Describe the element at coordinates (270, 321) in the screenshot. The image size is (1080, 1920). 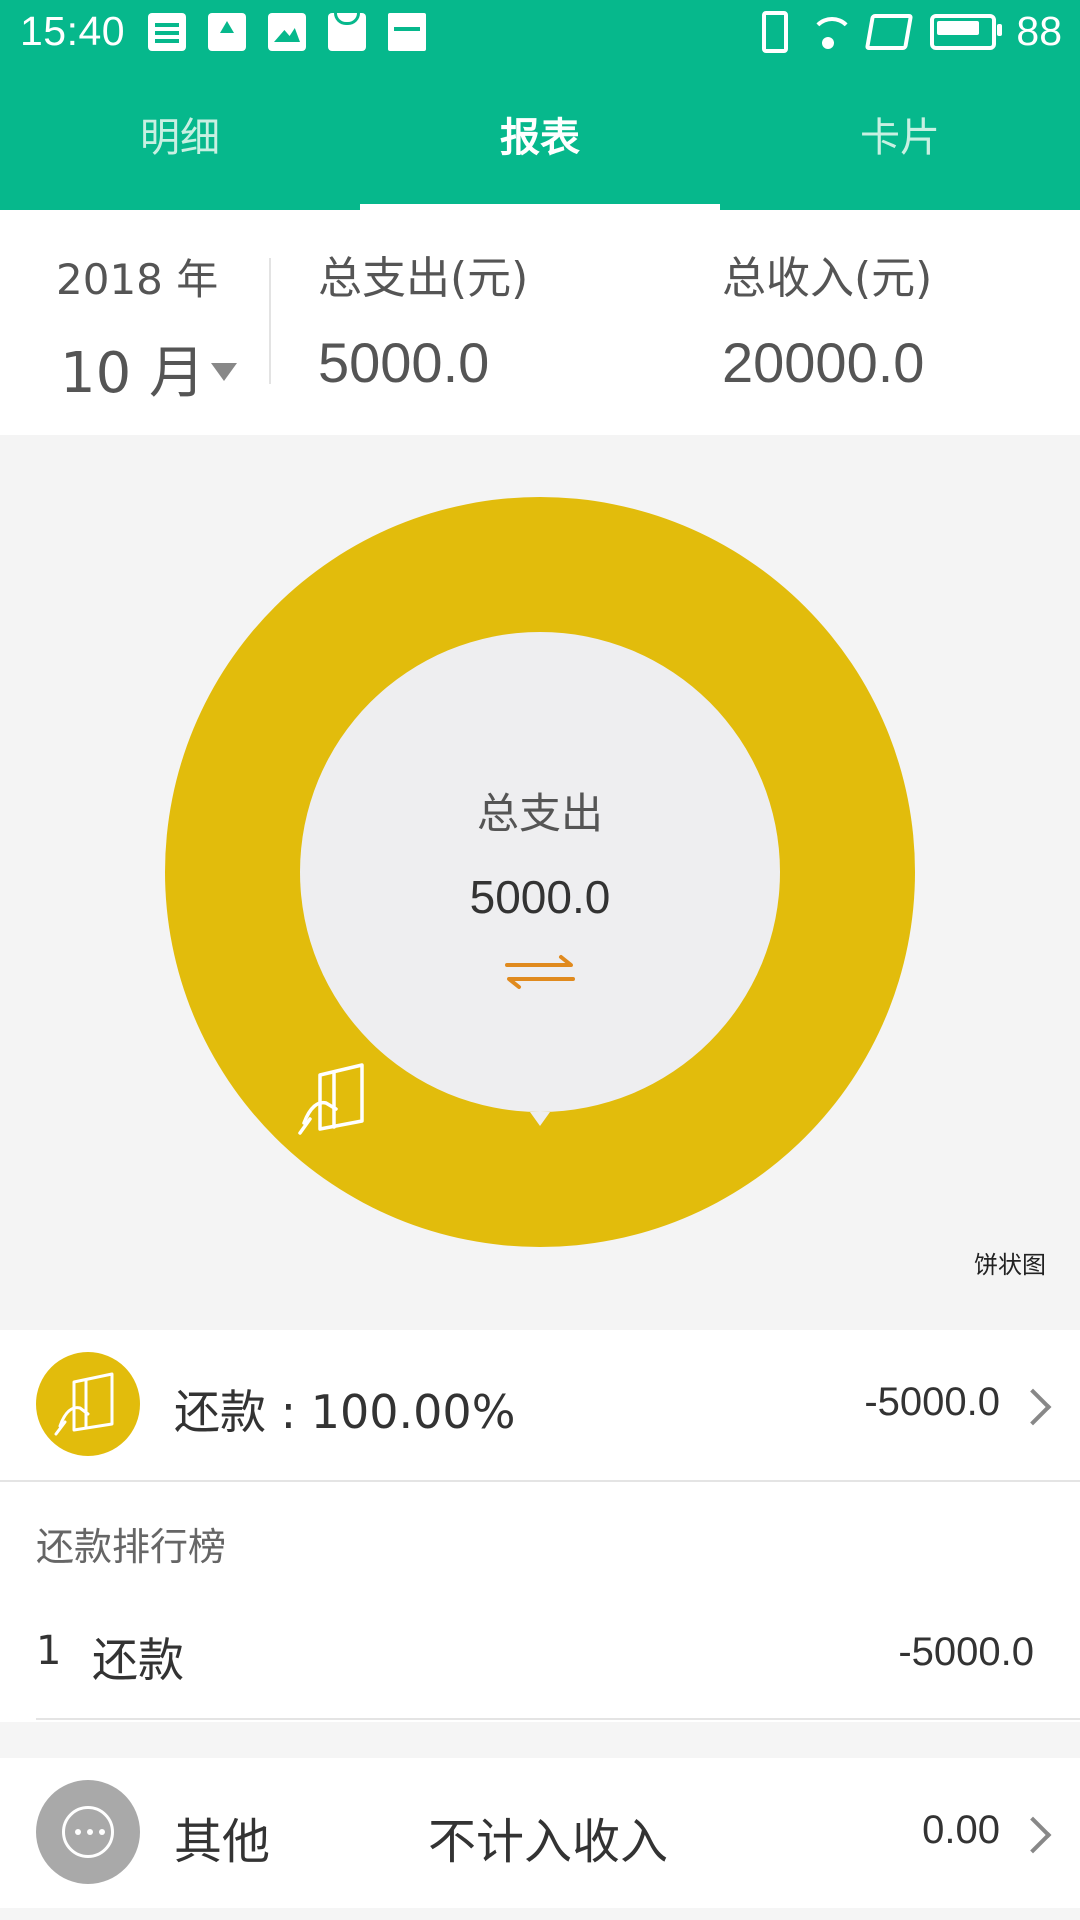
I see `summary-divider` at that location.